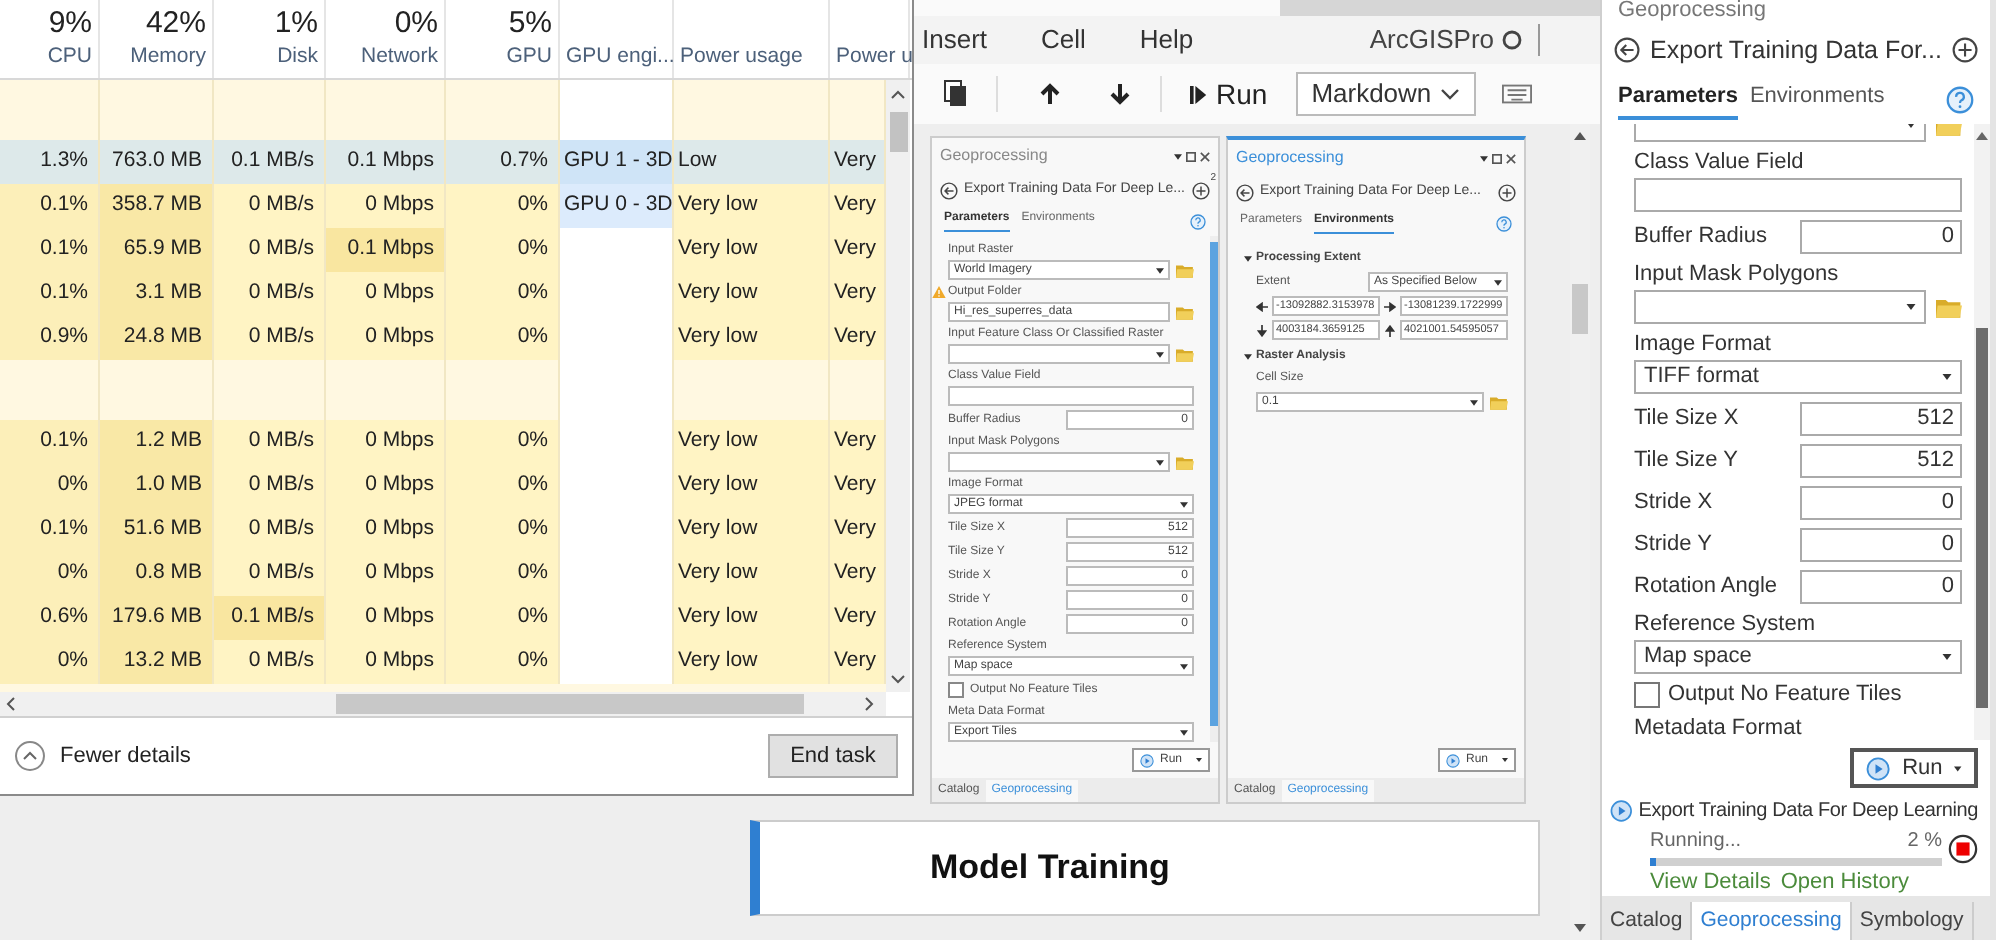 The height and width of the screenshot is (940, 1996). What do you see at coordinates (955, 40) in the screenshot?
I see `menu-item: Insert` at bounding box center [955, 40].